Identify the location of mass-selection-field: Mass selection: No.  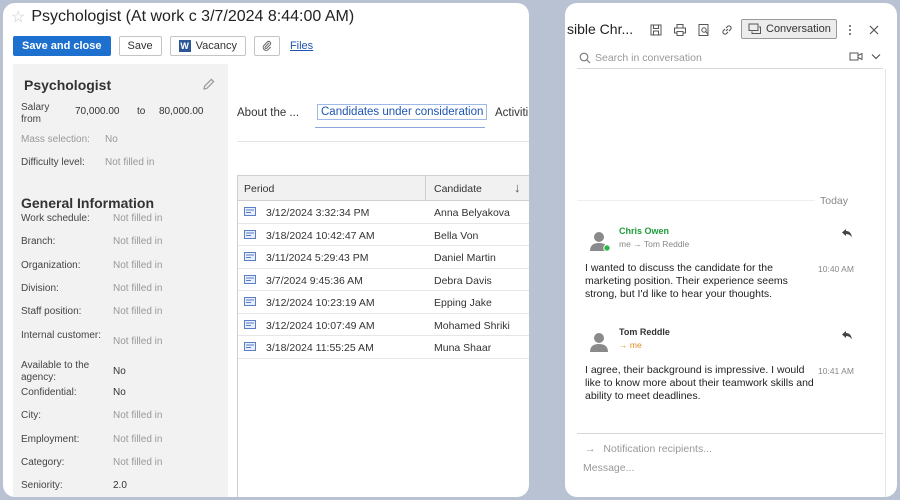
(69, 139).